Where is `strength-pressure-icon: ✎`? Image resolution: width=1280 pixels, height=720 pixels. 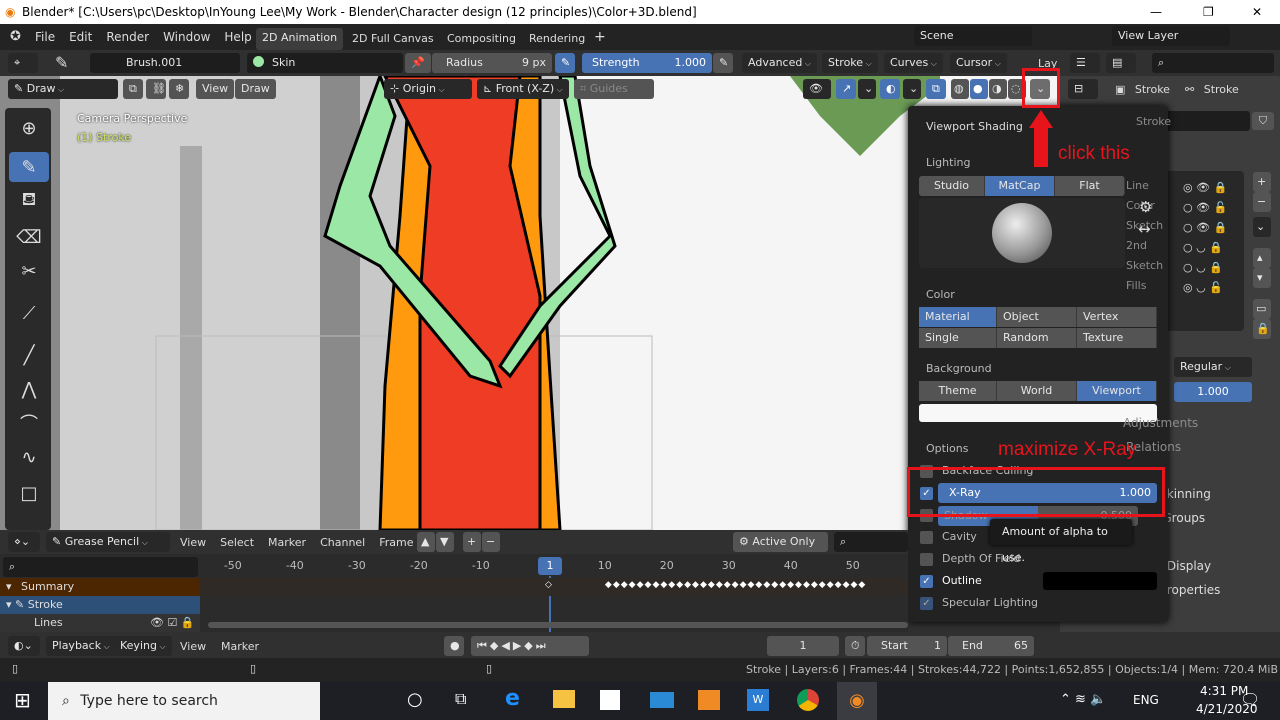 strength-pressure-icon: ✎ is located at coordinates (723, 63).